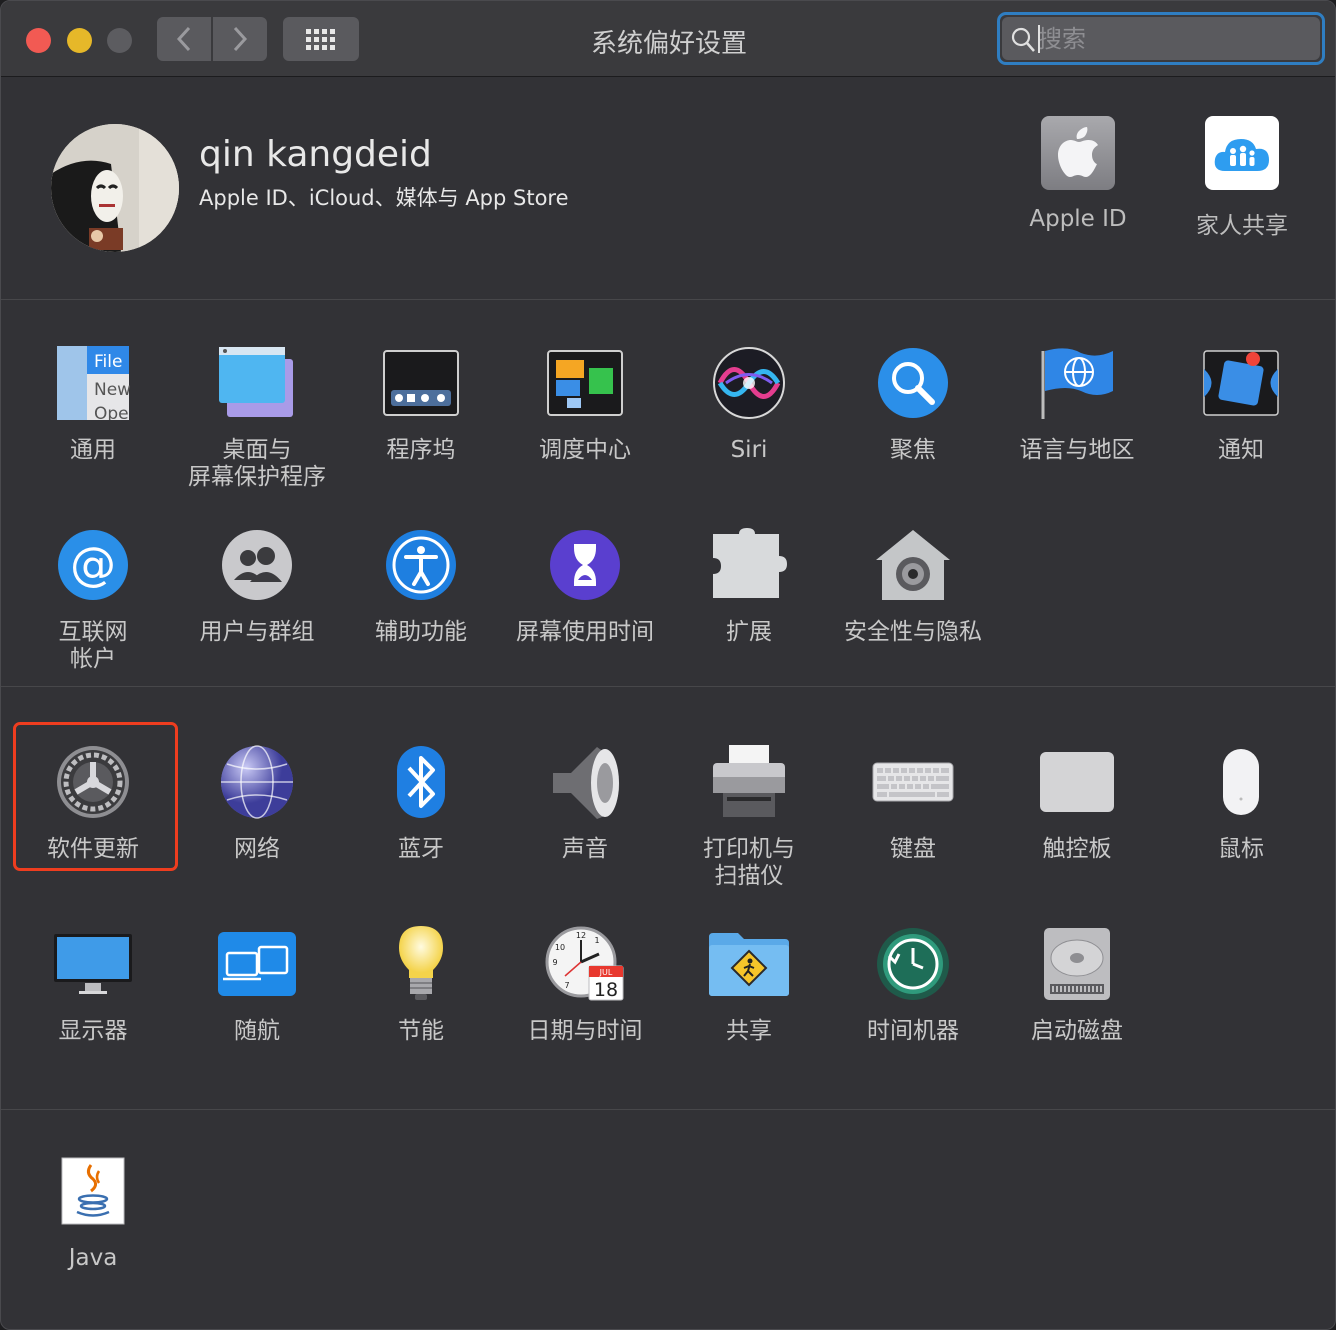 The height and width of the screenshot is (1330, 1336). What do you see at coordinates (257, 565) in the screenshot?
I see `users-groups-icon` at bounding box center [257, 565].